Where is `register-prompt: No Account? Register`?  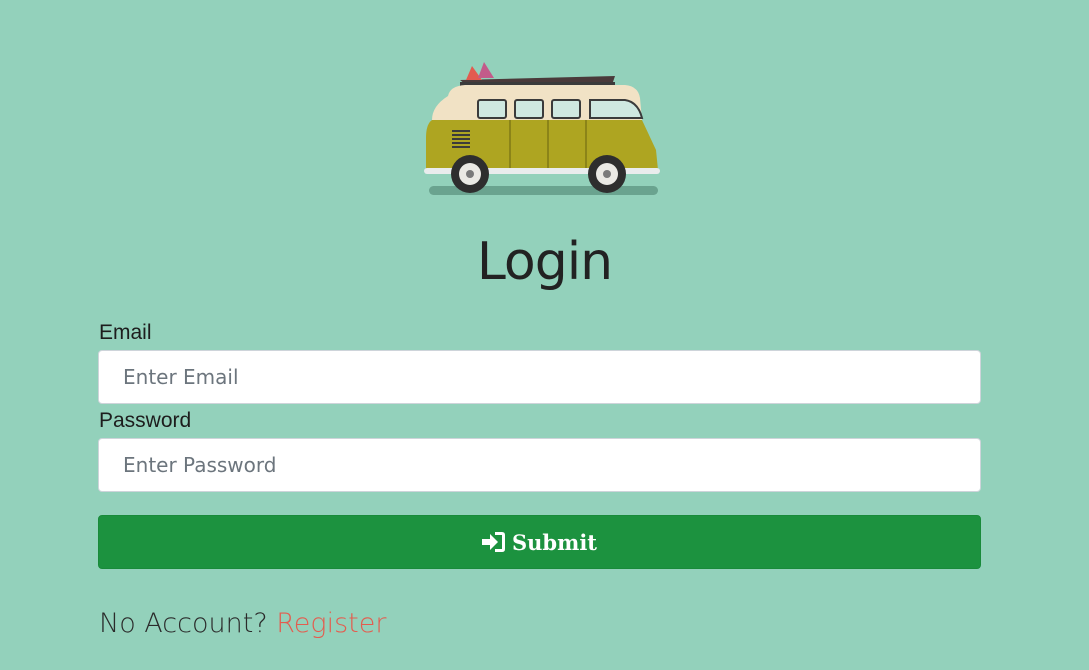 register-prompt: No Account? Register is located at coordinates (242, 623).